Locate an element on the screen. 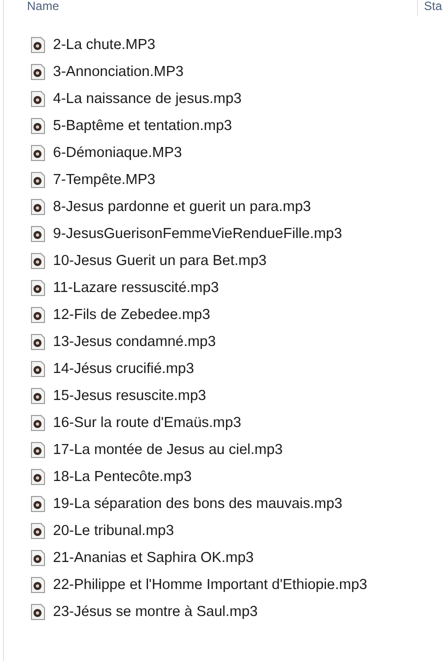 The height and width of the screenshot is (661, 448). file-name: 17-La montée de Jesus au ciel.mp3 is located at coordinates (168, 450).